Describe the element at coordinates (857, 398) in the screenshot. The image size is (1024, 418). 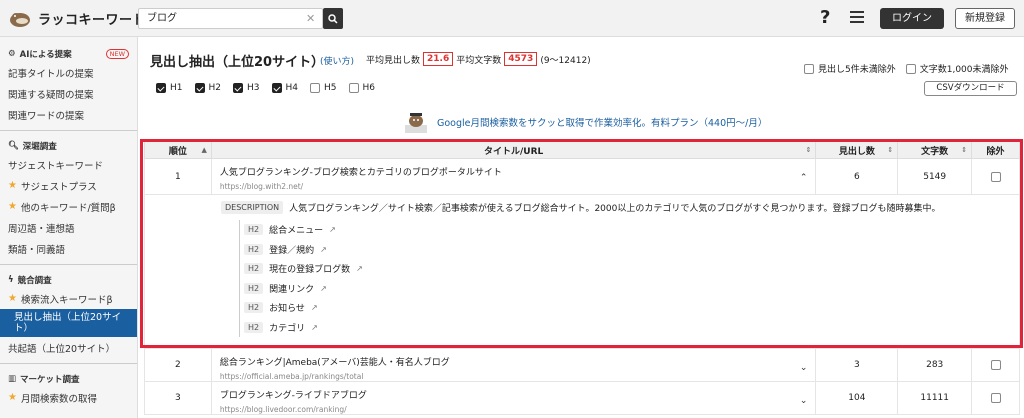
I see `headings-cell: 104` at that location.